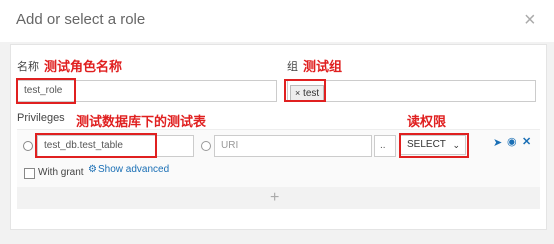 This screenshot has width=554, height=244. Describe the element at coordinates (293, 146) in the screenshot. I see `uri-input: URI` at that location.